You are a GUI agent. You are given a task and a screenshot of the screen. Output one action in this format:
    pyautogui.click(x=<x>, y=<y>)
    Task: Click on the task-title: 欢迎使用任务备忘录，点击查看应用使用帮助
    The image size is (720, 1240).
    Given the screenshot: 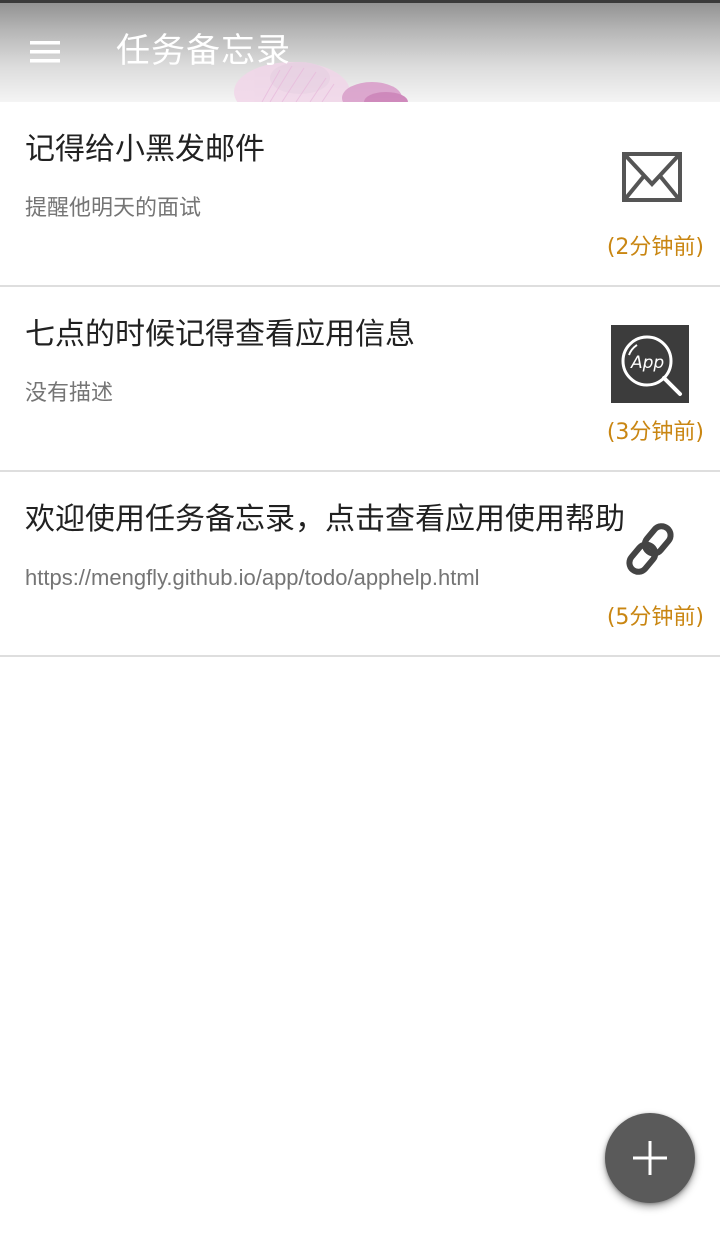 What is the action you would take?
    pyautogui.click(x=325, y=519)
    